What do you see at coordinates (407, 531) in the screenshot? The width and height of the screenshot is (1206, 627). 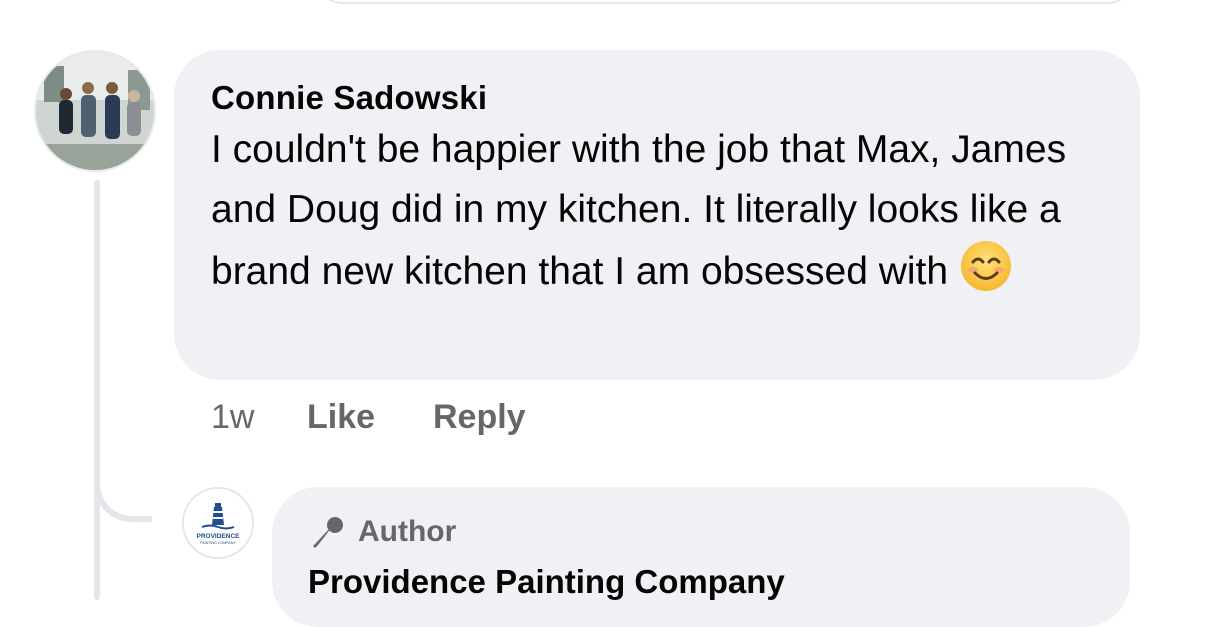 I see `author-badge-label: Author` at bounding box center [407, 531].